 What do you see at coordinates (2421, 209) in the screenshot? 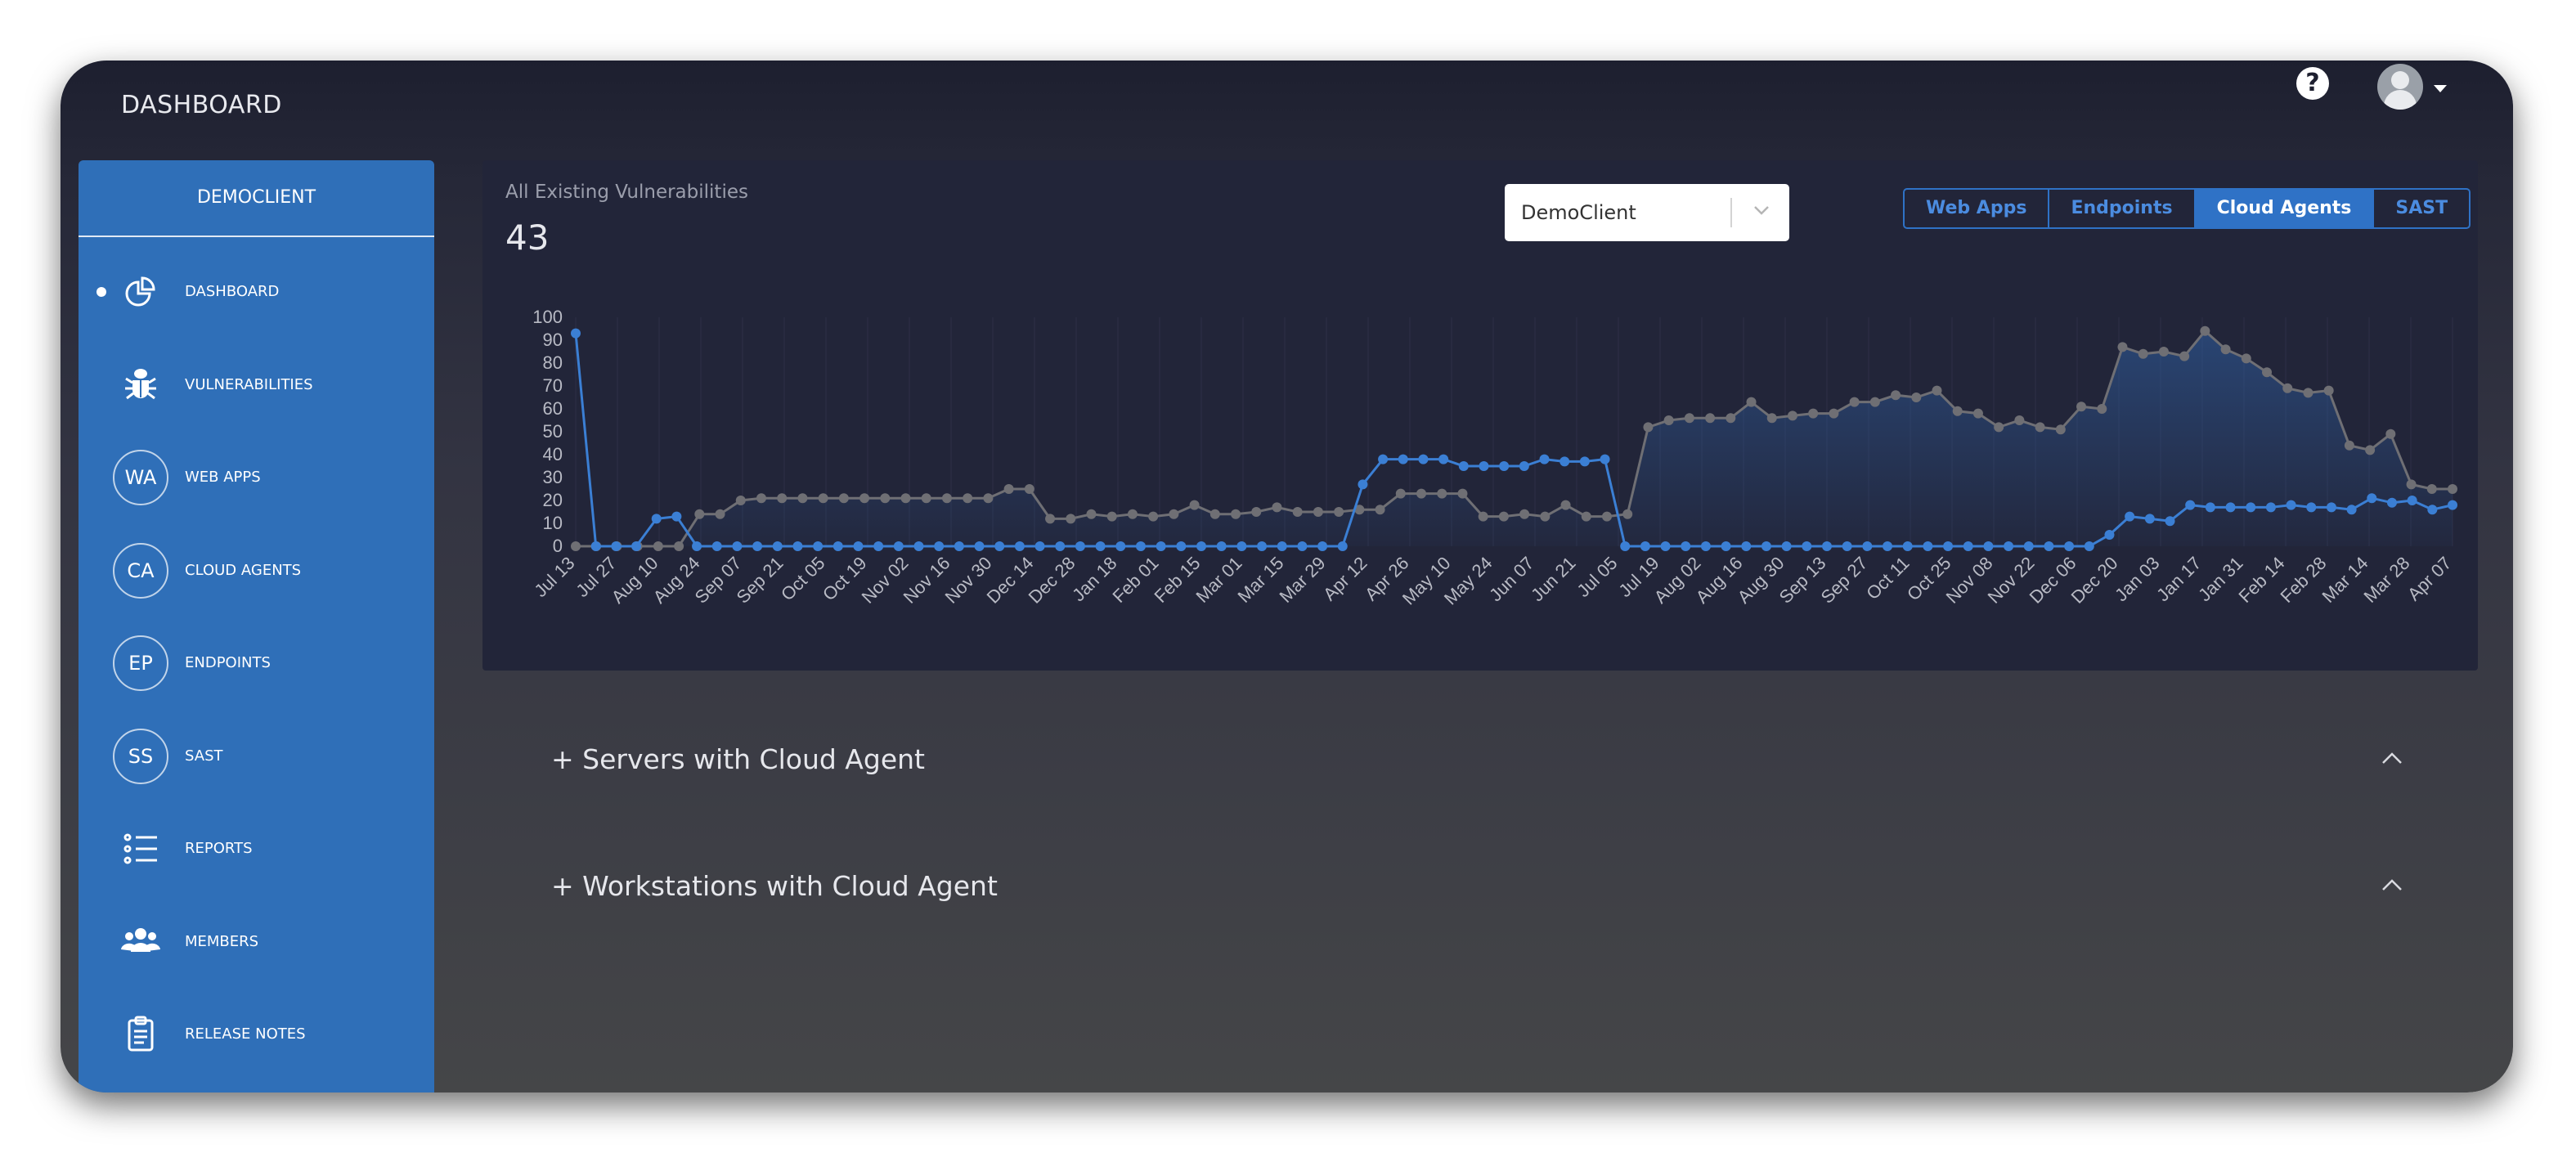
I see `tab-sast: SAST` at bounding box center [2421, 209].